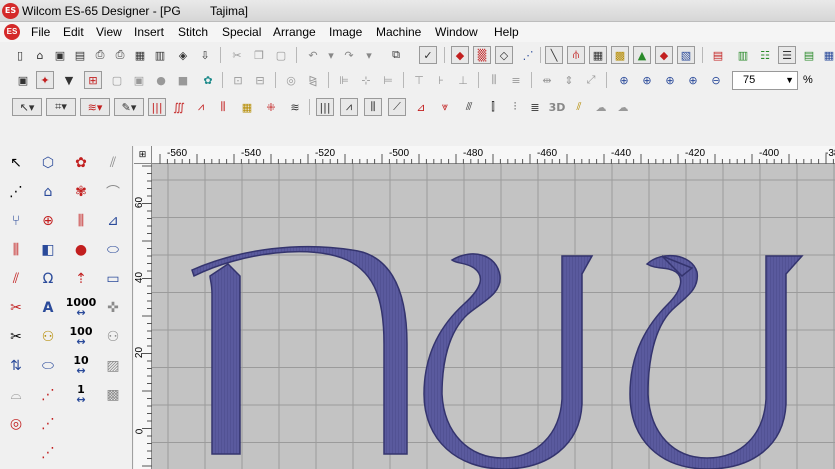 This screenshot has width=835, height=469. I want to click on rectangle-icon: ▭, so click(113, 279).